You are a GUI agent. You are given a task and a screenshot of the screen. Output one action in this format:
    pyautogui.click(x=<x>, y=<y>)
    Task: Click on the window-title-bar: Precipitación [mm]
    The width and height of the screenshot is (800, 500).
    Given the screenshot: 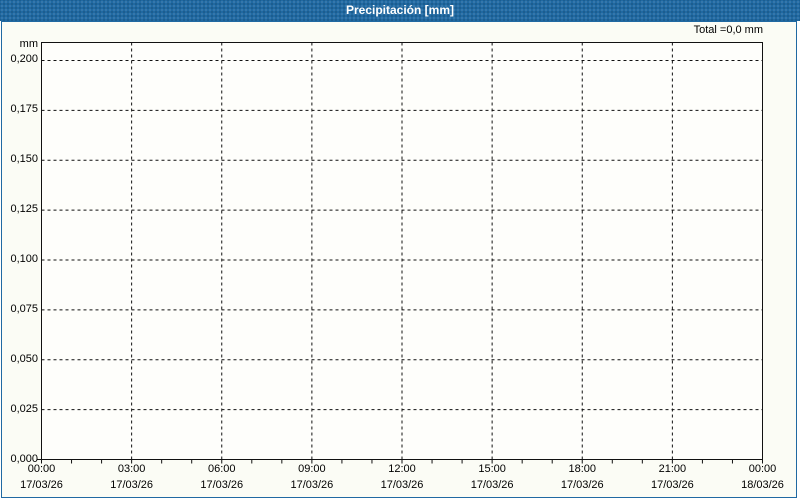 What is the action you would take?
    pyautogui.click(x=400, y=10)
    